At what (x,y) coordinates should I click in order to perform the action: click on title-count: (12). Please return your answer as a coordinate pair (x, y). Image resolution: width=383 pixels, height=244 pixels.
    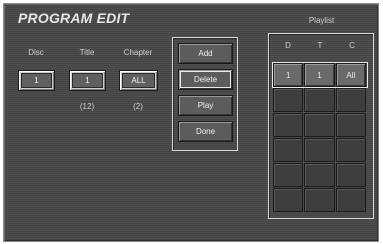
    Looking at the image, I should click on (87, 106).